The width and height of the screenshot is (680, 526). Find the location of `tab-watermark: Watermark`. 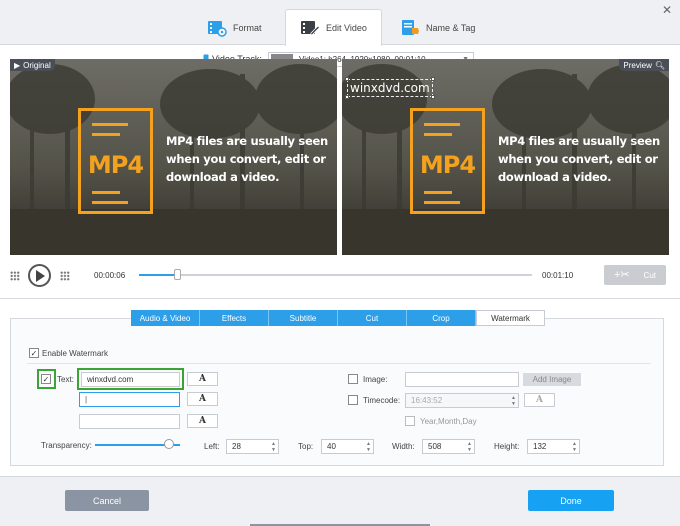

tab-watermark: Watermark is located at coordinates (510, 318).